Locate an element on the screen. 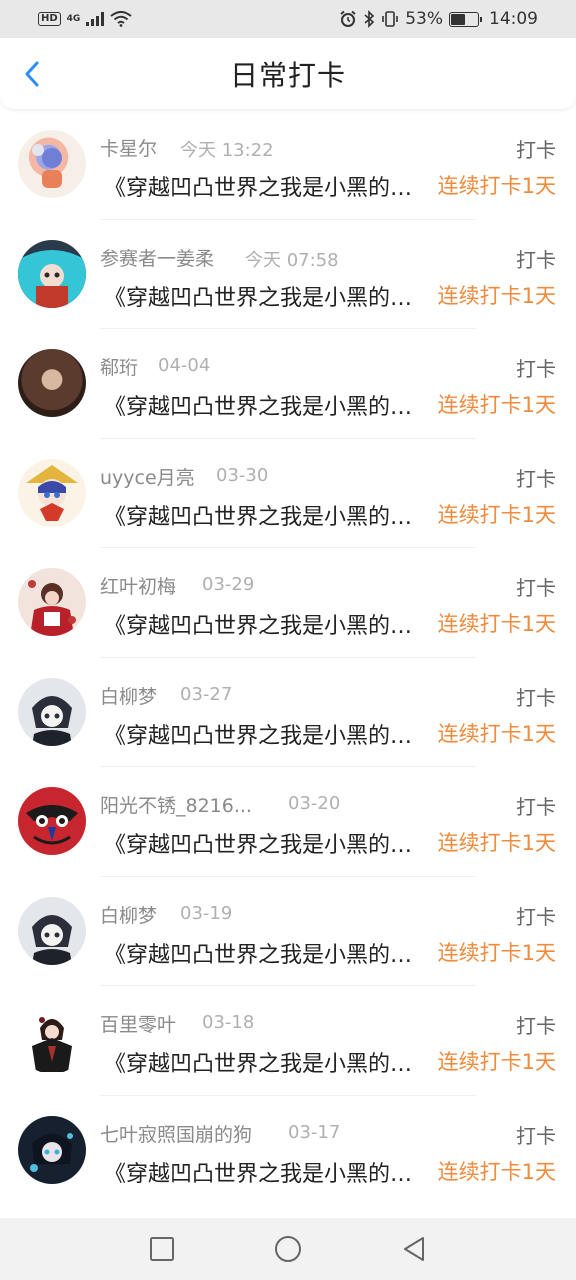  header-bar: 日常打卡 is located at coordinates (288, 74).